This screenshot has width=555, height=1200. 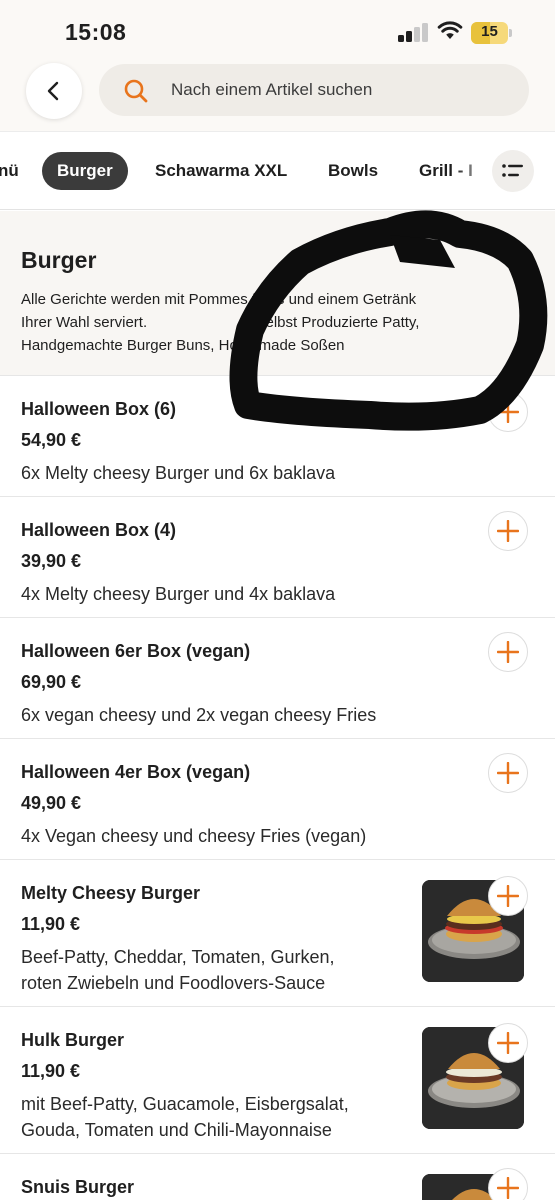 I want to click on tab-schawarma-xxl: Schawarma XXL, so click(x=221, y=171).